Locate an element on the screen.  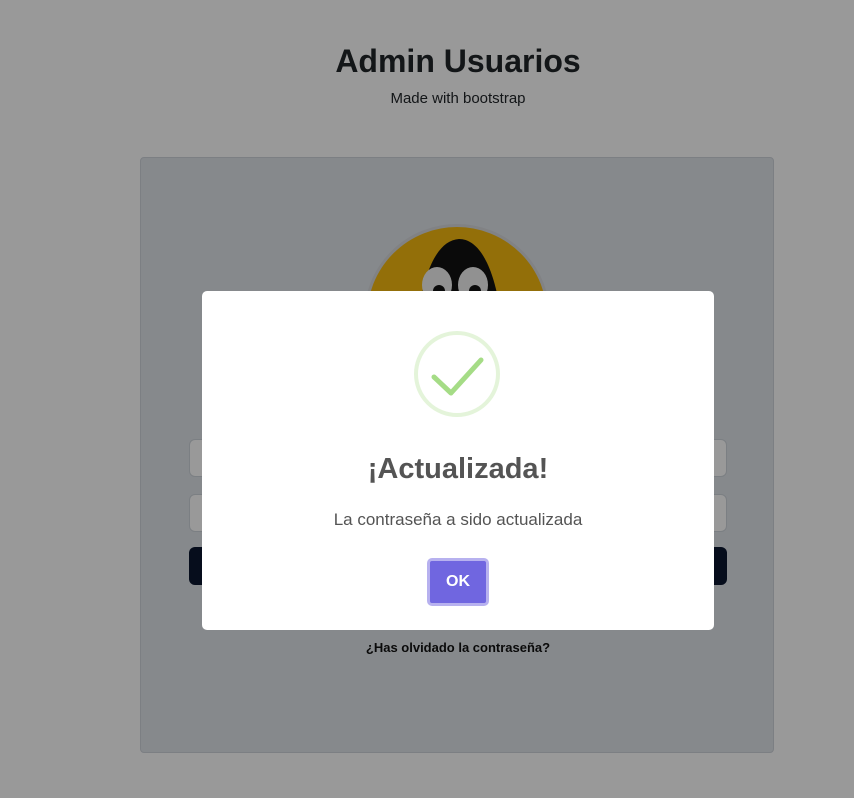
dialog-message: La contraseña a sido actualizada is located at coordinates (458, 519).